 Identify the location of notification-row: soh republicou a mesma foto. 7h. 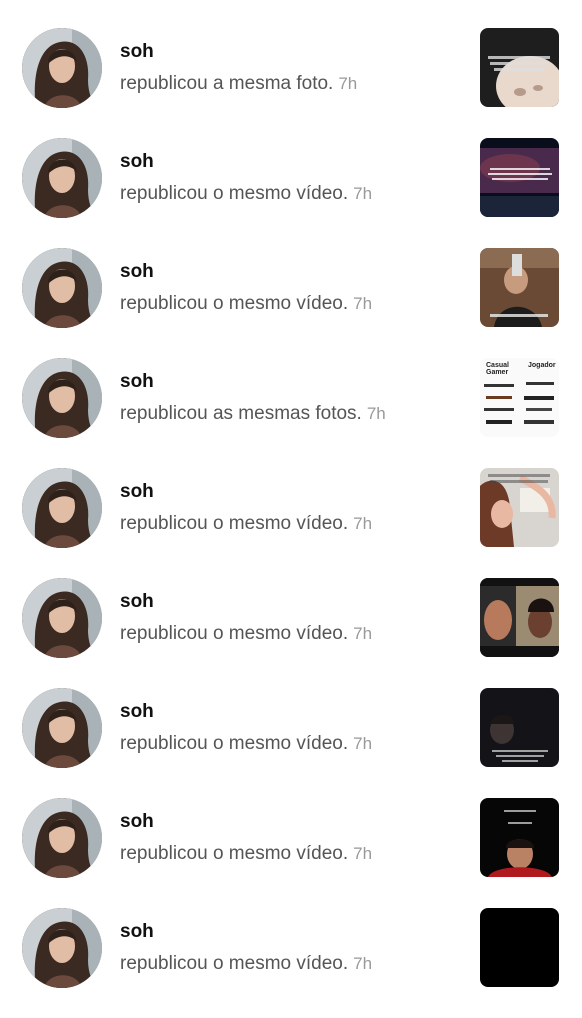
(291, 83).